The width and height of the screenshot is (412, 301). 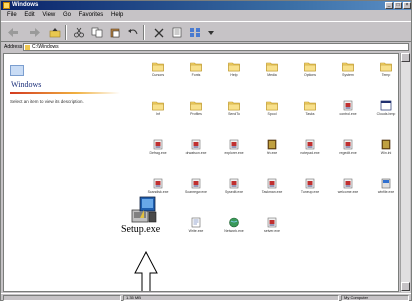 What do you see at coordinates (158, 147) in the screenshot?
I see `file-item: Defrag.exe` at bounding box center [158, 147].